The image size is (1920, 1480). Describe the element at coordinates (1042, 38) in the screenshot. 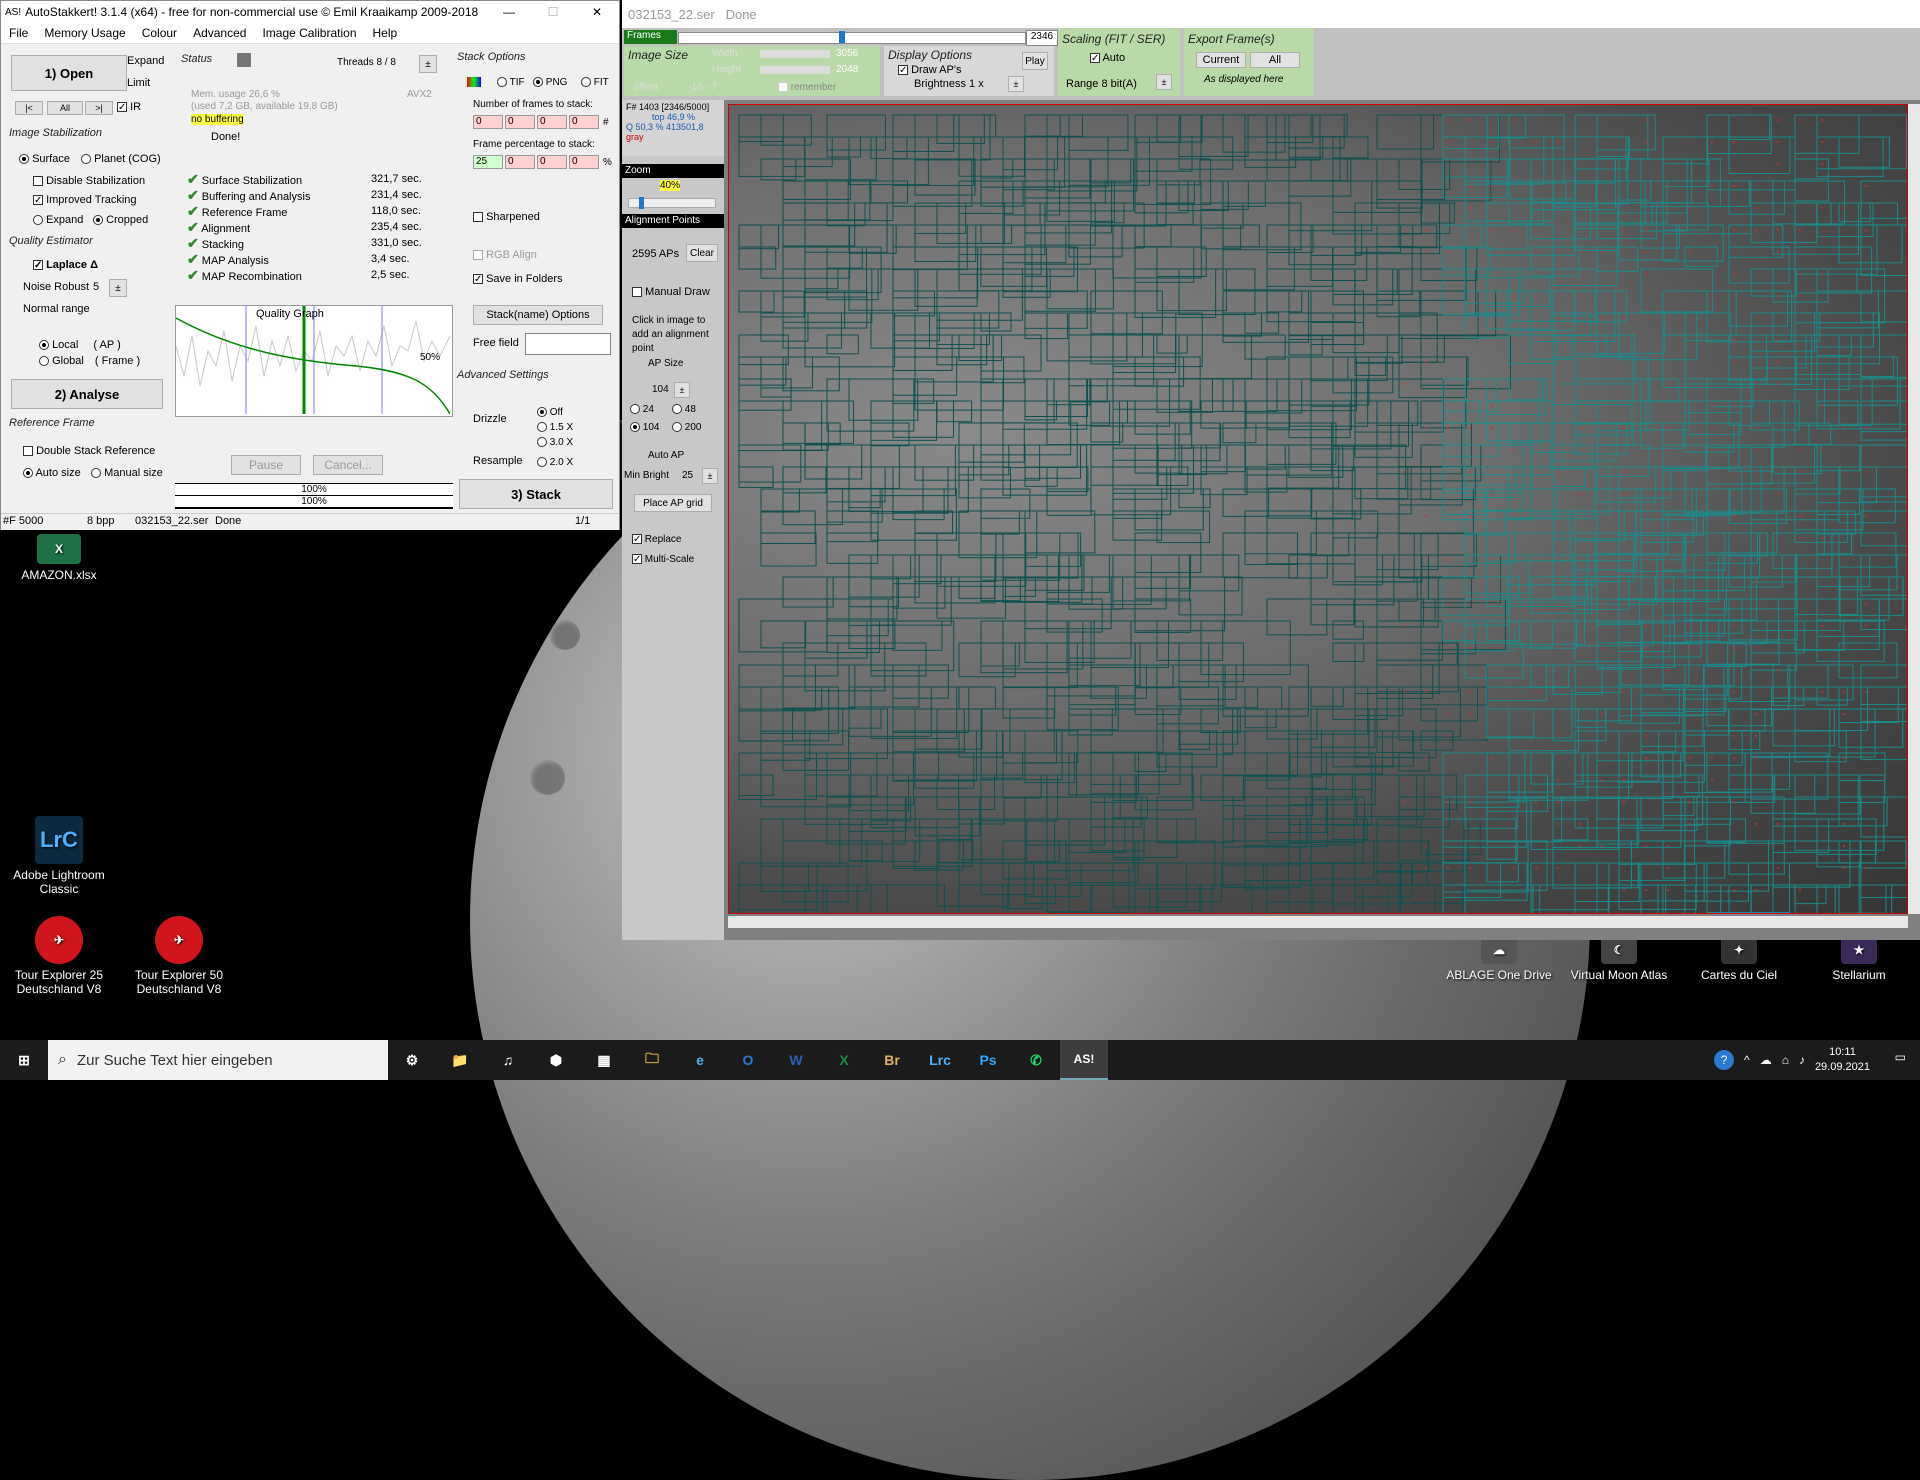

I see `frames-value: 2346` at that location.